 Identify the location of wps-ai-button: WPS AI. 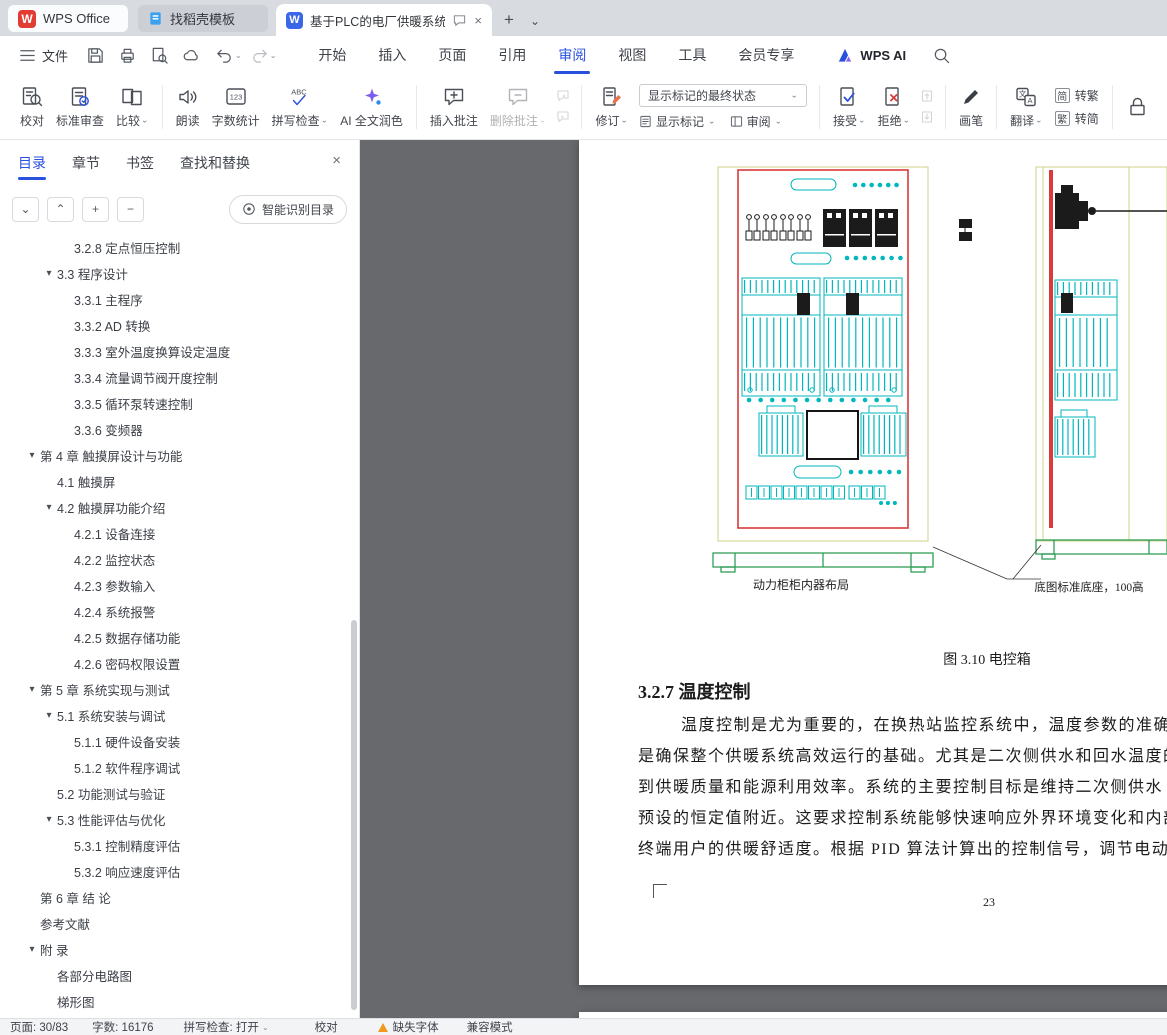
(871, 55).